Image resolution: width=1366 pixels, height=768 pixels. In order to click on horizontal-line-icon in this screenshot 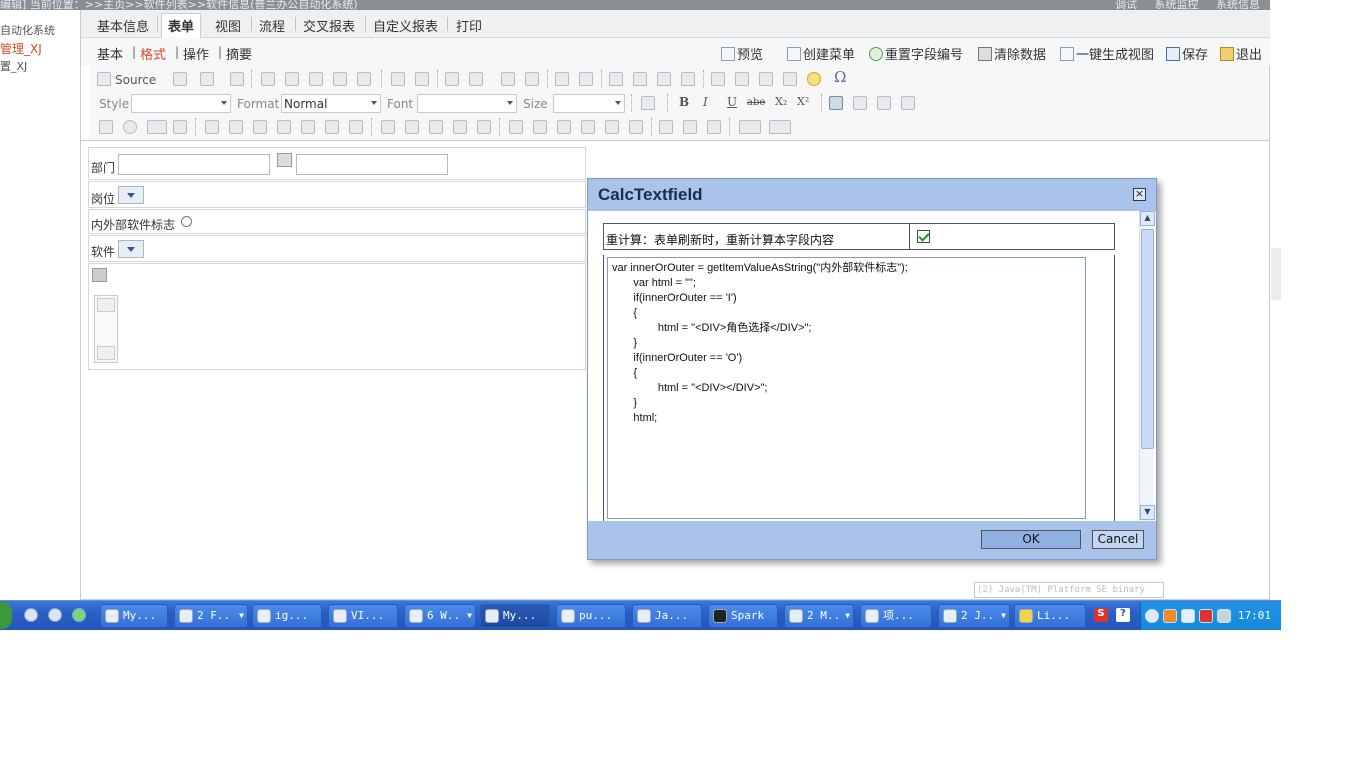, I will do `click(790, 79)`.